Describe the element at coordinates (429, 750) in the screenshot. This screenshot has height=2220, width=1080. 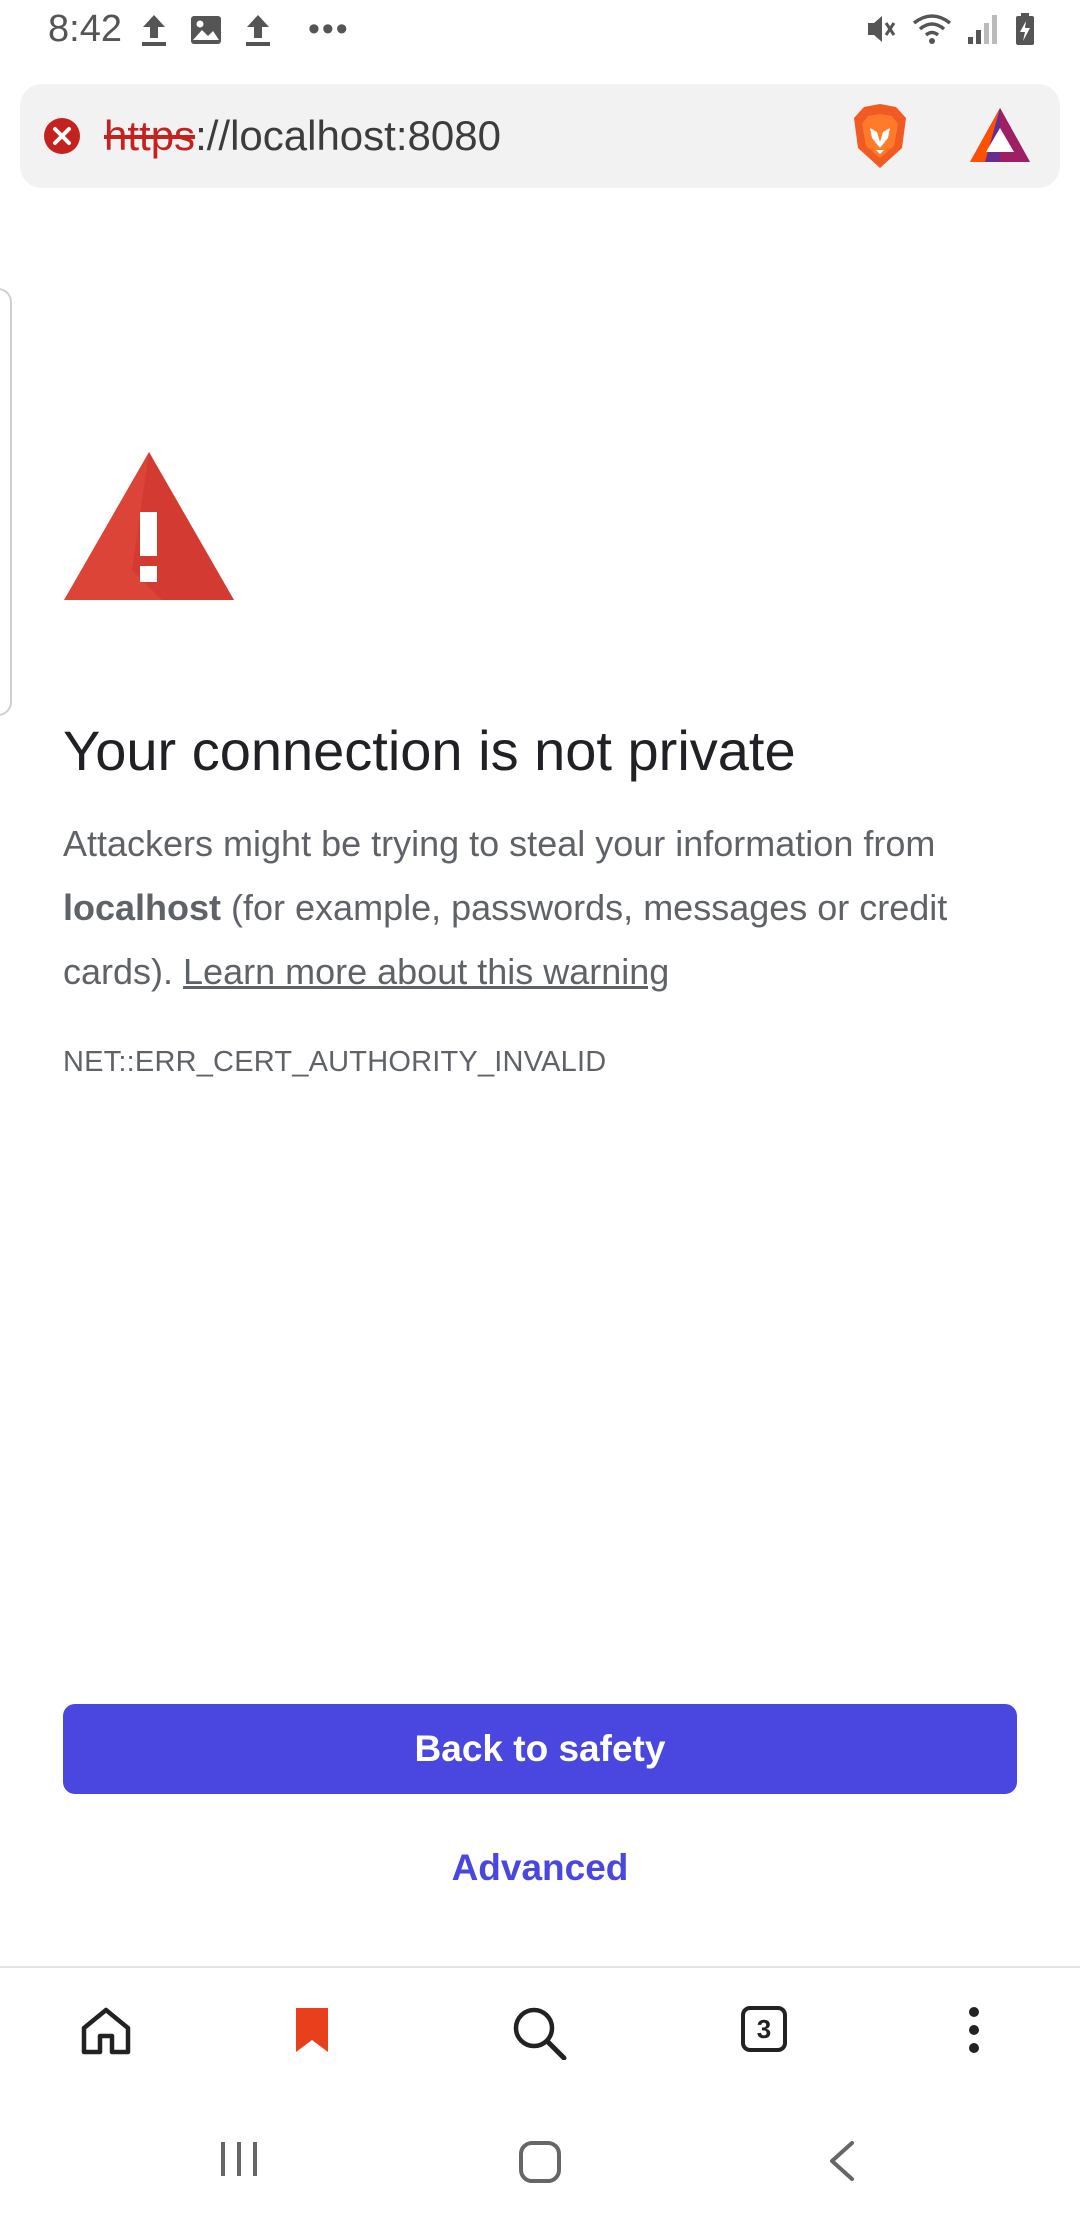
I see `page-title: Your connection is not private` at that location.